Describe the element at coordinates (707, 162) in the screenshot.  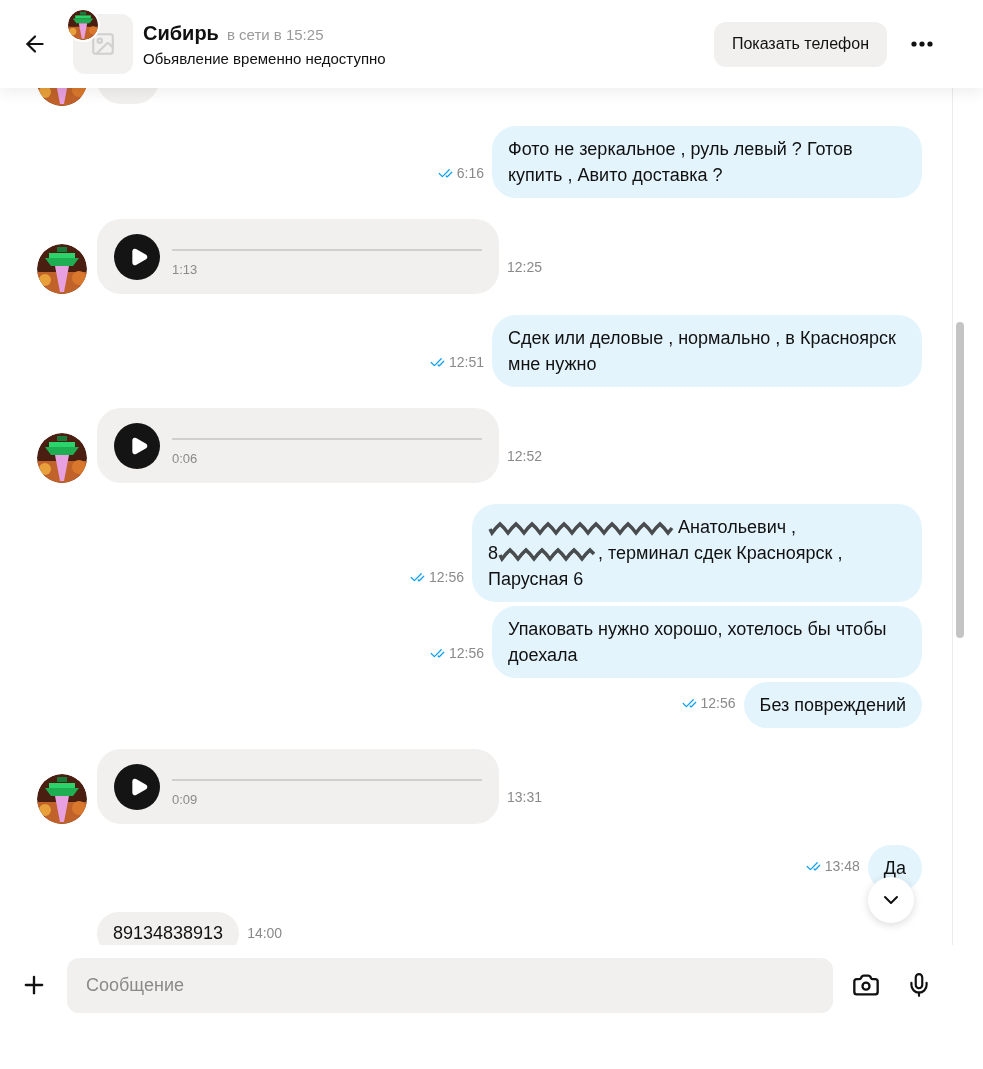
I see `message-bubble: Фото не зеркальное , руль левый ? Готов купить , Авито доставка ?` at that location.